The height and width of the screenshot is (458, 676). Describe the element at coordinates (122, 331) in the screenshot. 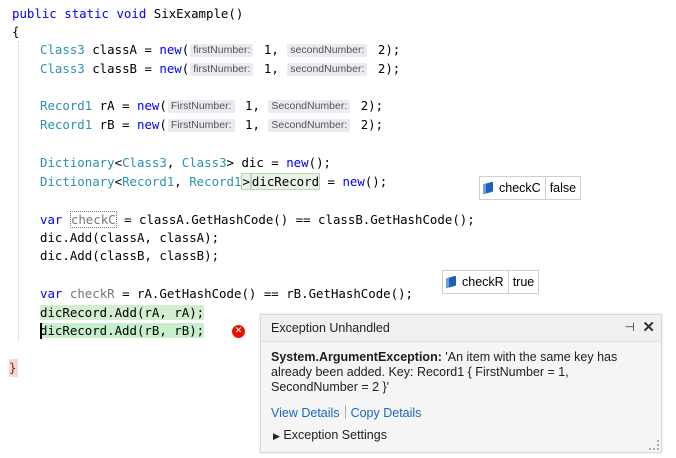

I see `code-line-radd2-current: dicRecord.Add(rB, rB);` at that location.